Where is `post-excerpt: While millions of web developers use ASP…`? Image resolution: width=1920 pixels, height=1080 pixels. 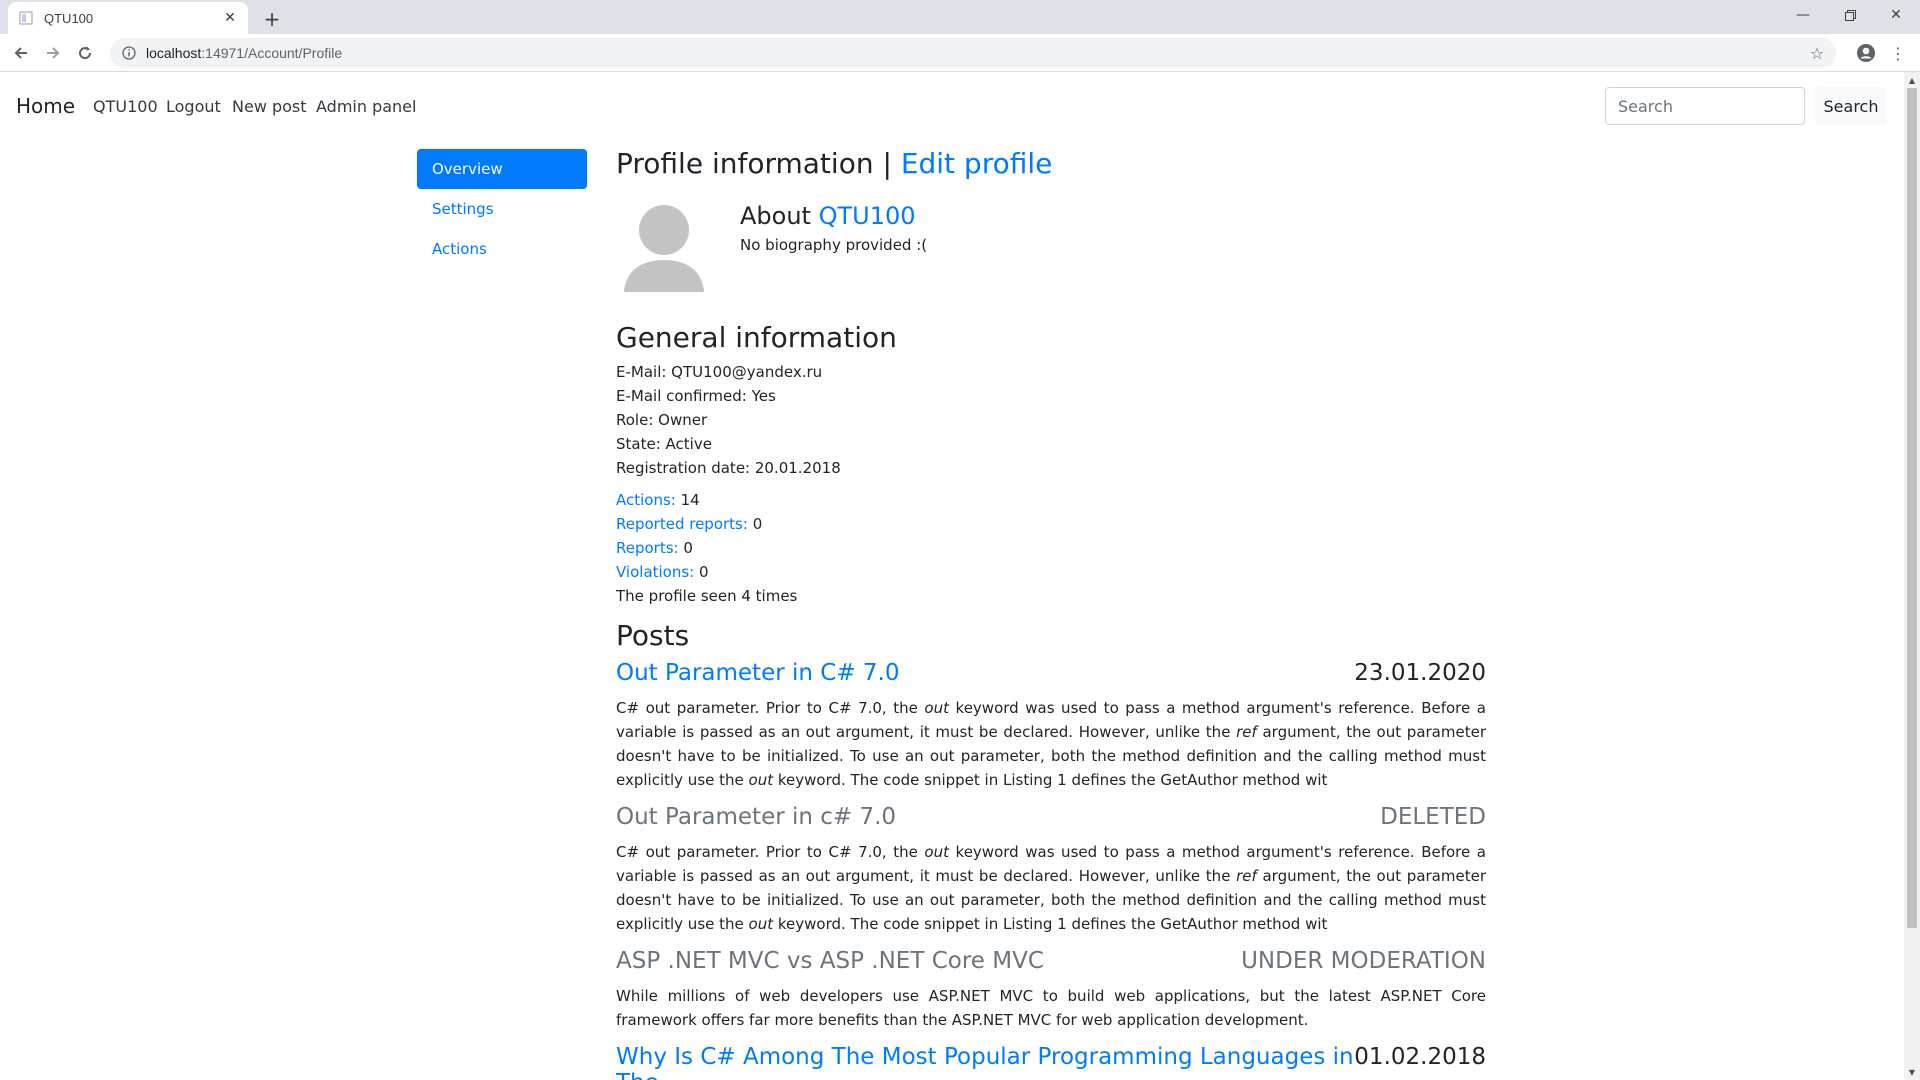
post-excerpt: While millions of web developers use ASP… is located at coordinates (1051, 1008).